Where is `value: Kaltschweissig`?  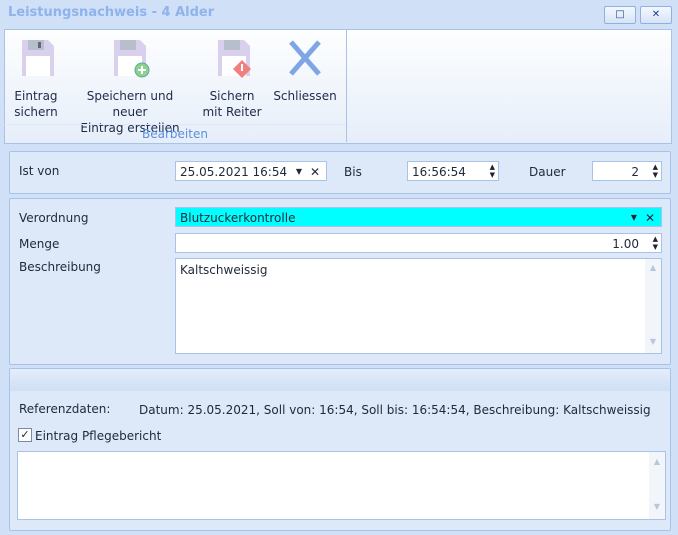
value: Kaltschweissig is located at coordinates (224, 270).